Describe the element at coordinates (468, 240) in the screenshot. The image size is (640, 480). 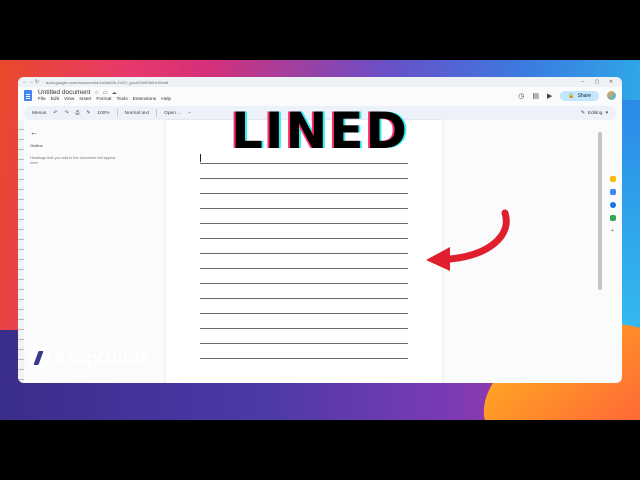
I see `red-arrow-icon` at that location.